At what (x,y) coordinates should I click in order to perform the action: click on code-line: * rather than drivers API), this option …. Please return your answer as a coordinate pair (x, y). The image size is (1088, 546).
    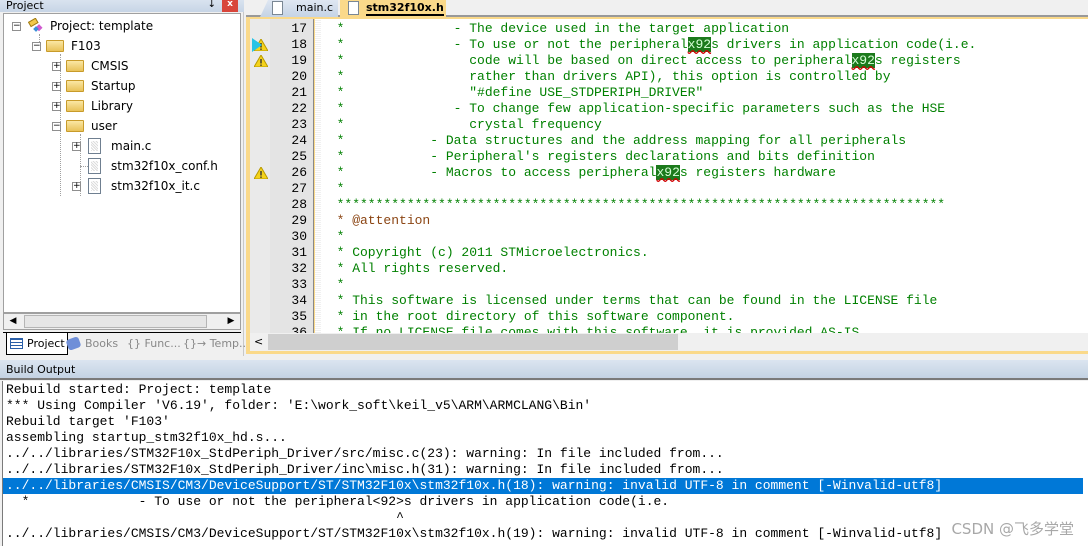
    Looking at the image, I should click on (606, 77).